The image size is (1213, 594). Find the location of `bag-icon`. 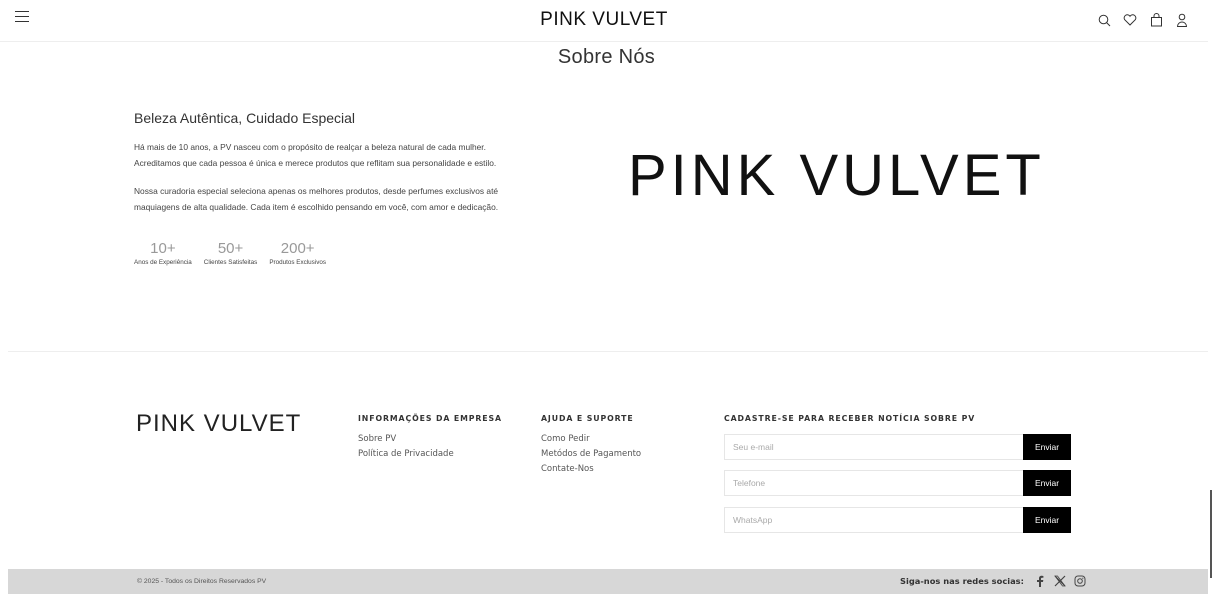

bag-icon is located at coordinates (1156, 20).